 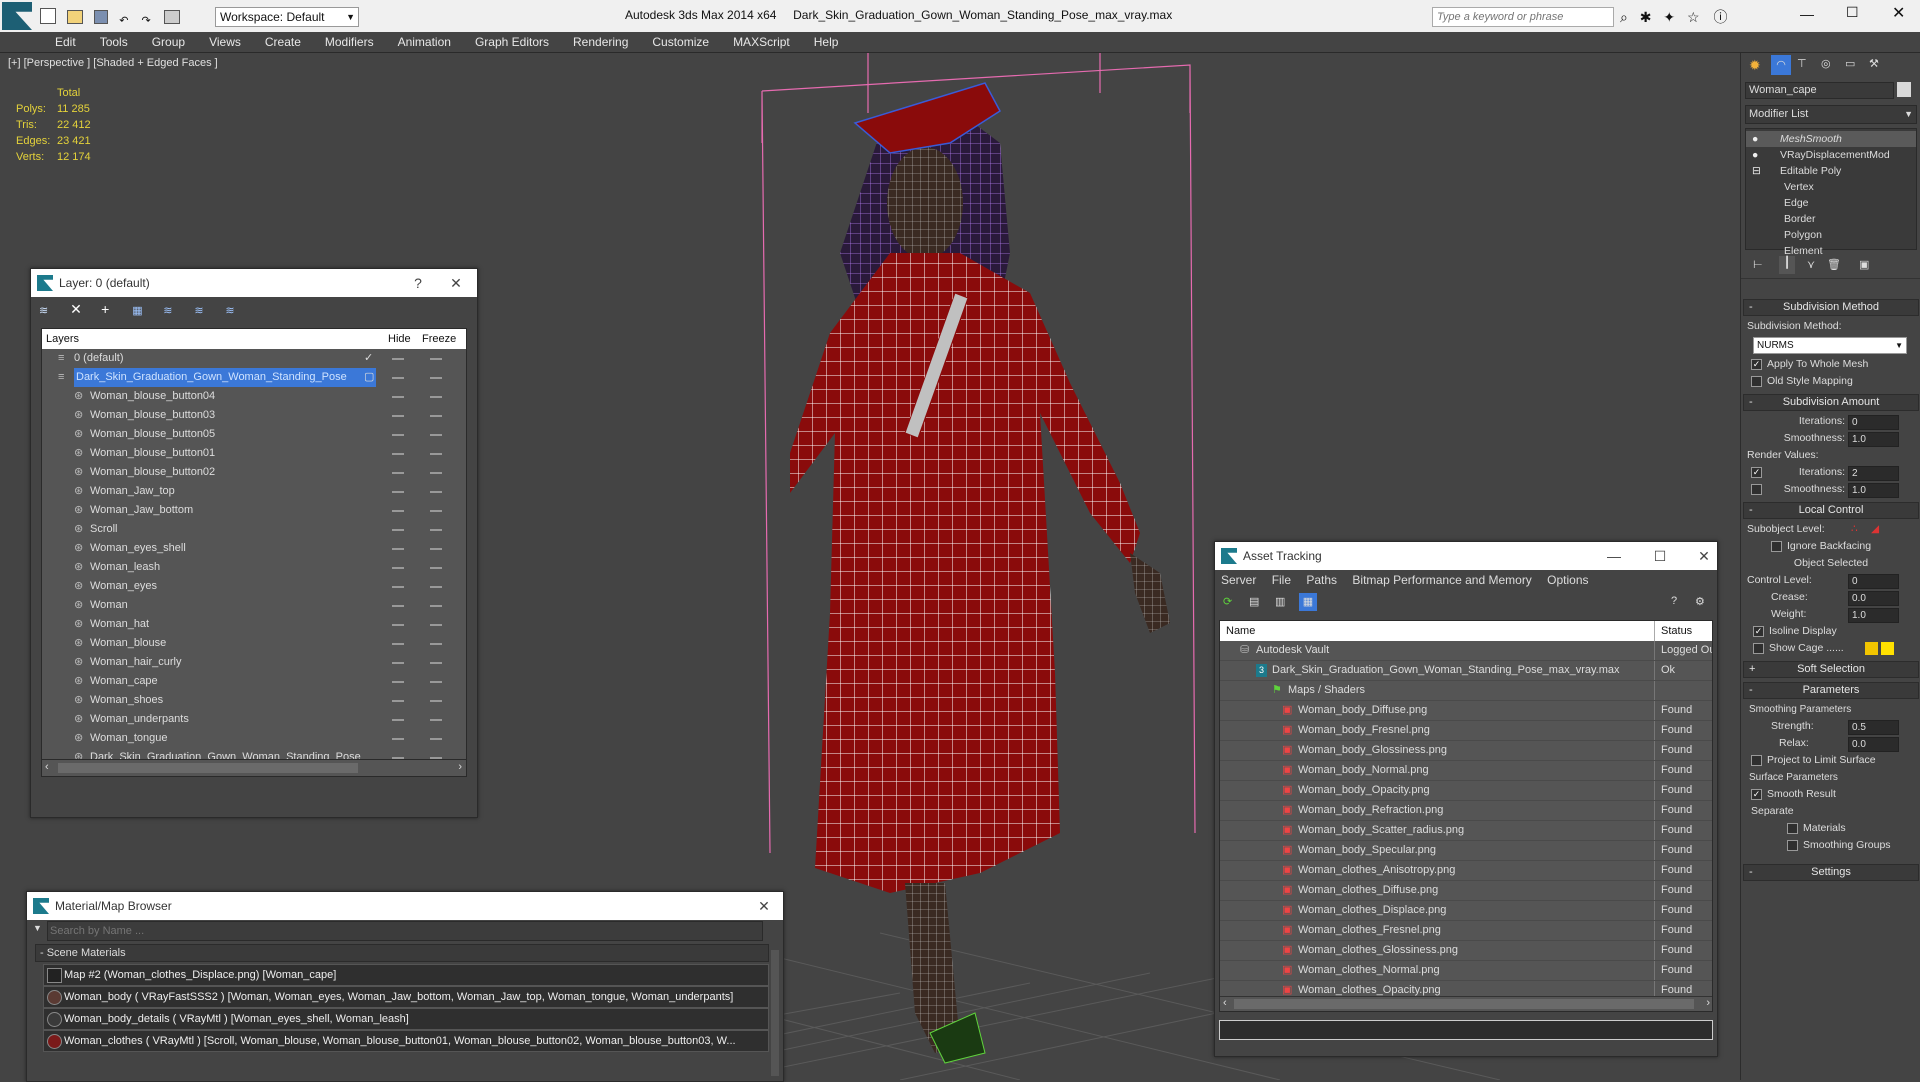 What do you see at coordinates (1807, 14) in the screenshot?
I see `minimize-button: —` at bounding box center [1807, 14].